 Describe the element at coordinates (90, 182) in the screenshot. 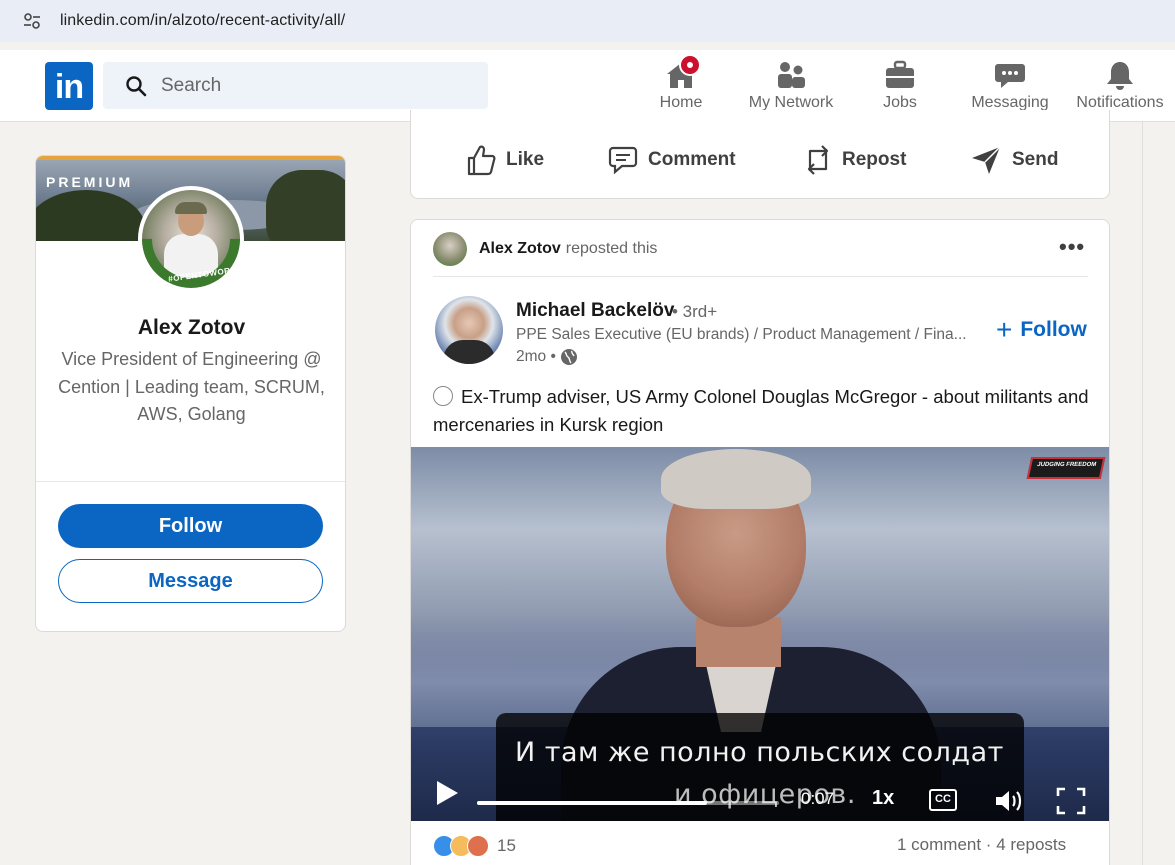

I see `premium-label: PREMIUM` at that location.